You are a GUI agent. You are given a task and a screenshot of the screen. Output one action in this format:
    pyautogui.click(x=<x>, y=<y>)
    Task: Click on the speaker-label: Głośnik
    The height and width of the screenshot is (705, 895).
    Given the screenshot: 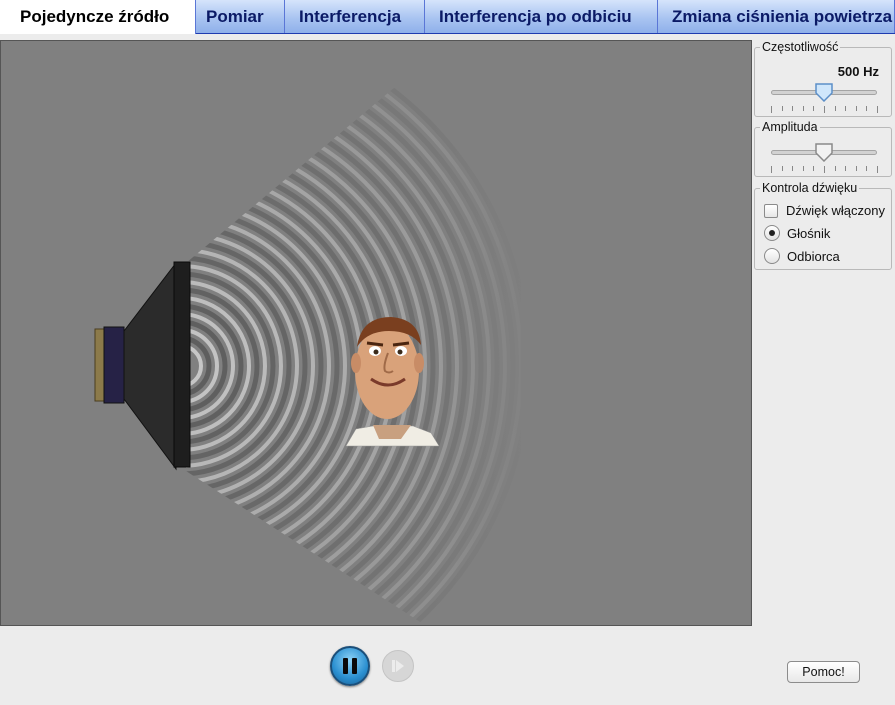 What is the action you would take?
    pyautogui.click(x=809, y=233)
    